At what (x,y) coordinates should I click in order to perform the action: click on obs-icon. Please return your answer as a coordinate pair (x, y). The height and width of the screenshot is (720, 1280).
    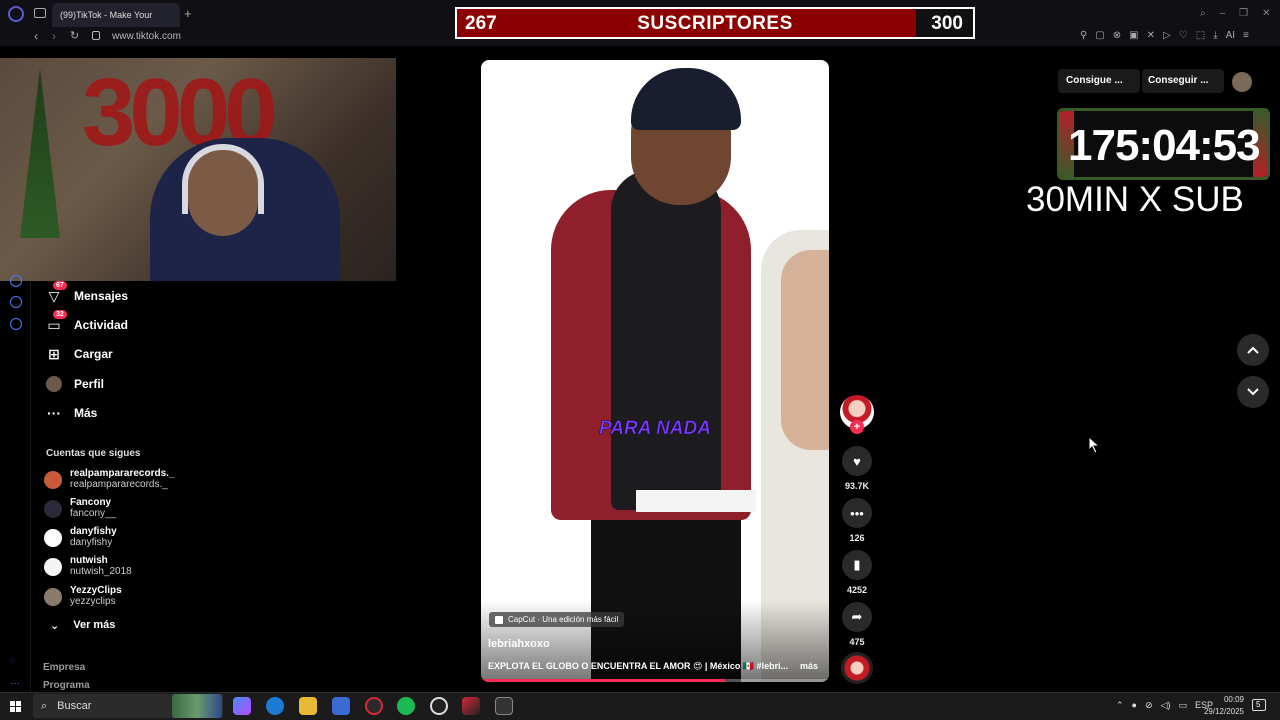
    Looking at the image, I should click on (439, 706).